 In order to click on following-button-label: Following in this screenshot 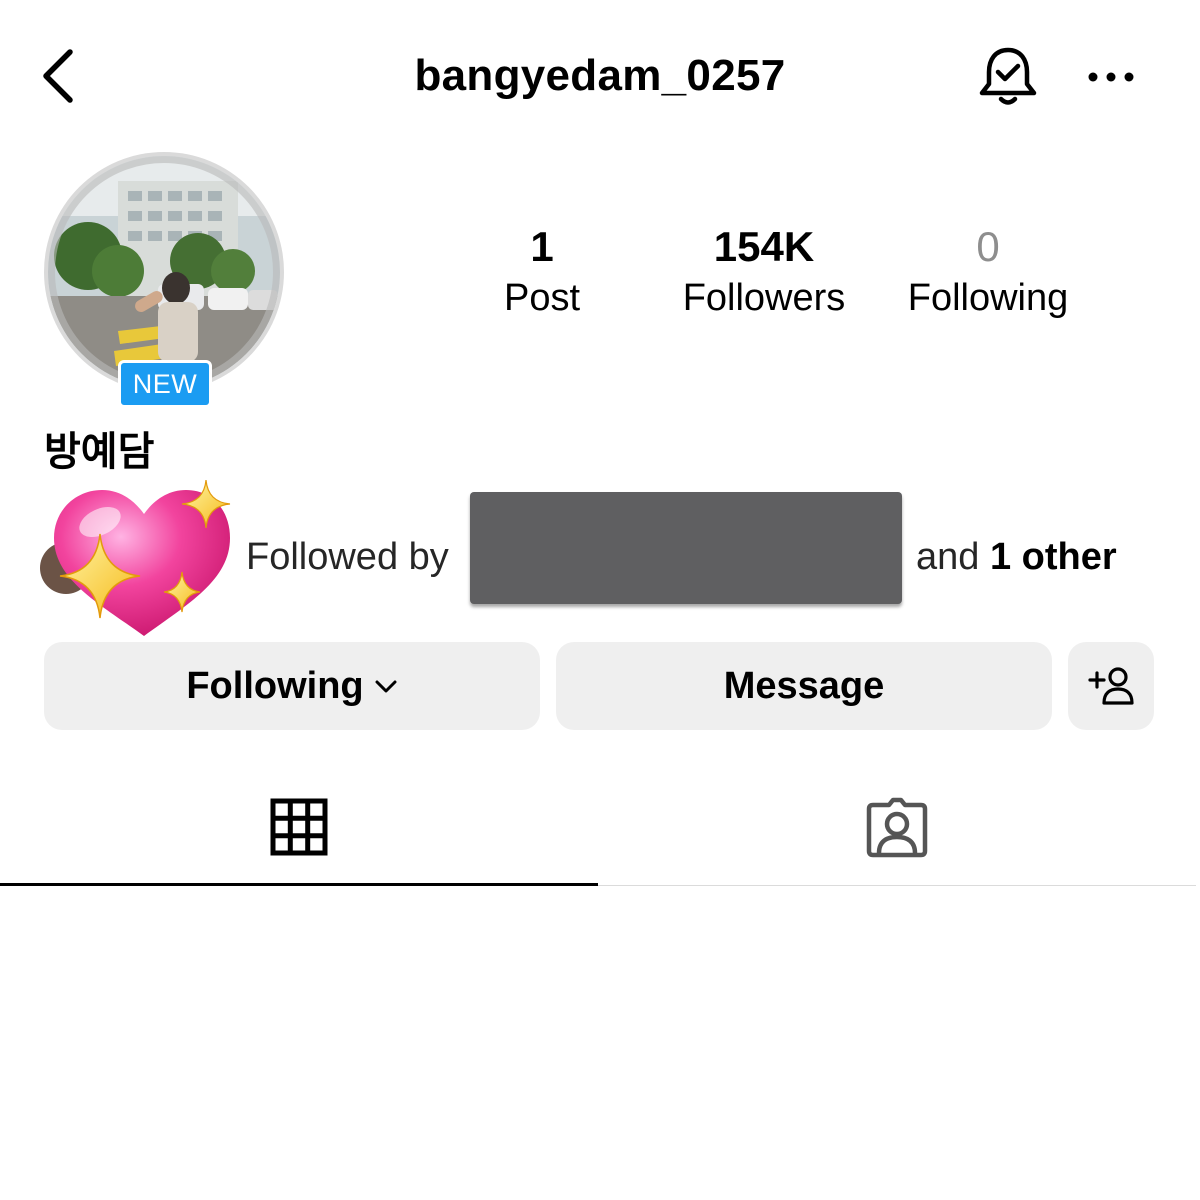, I will do `click(275, 685)`.